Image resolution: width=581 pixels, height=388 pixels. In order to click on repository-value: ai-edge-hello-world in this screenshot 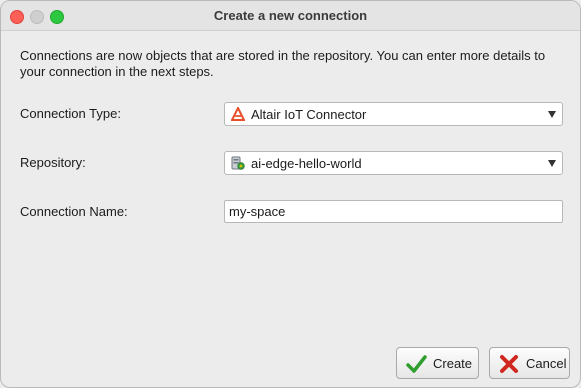, I will do `click(306, 163)`.